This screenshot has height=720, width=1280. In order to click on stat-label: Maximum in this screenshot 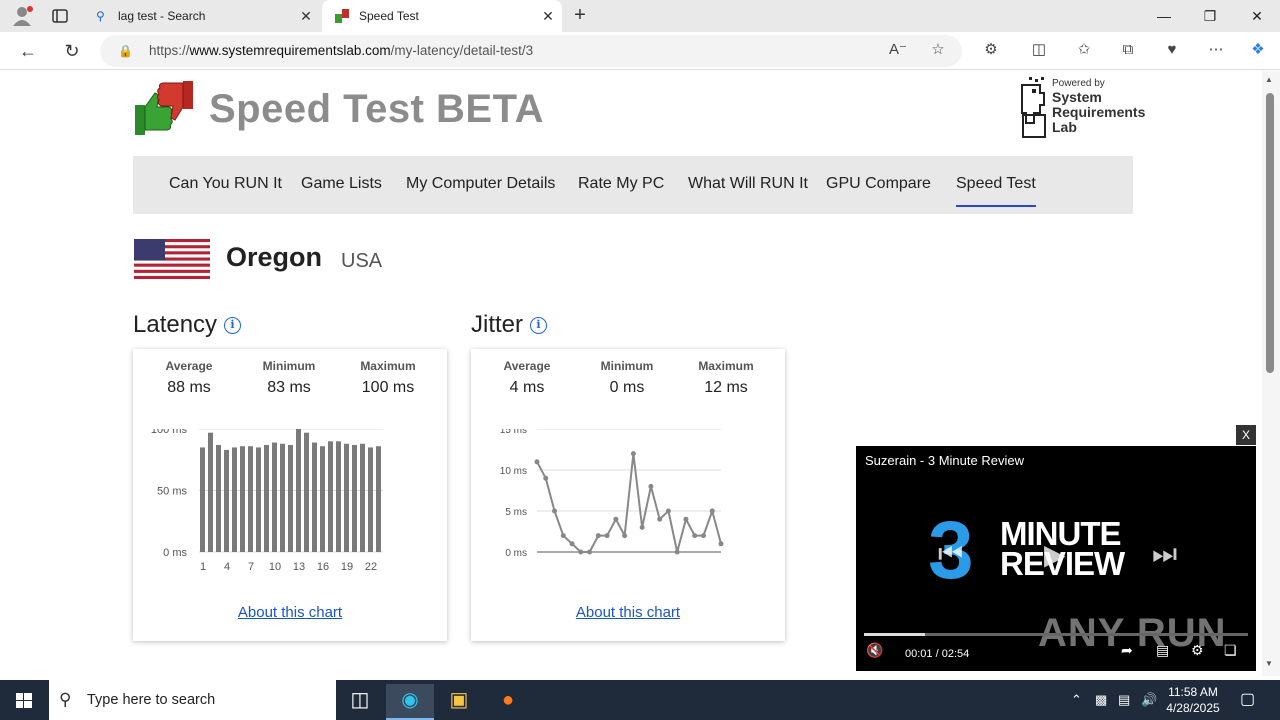, I will do `click(388, 366)`.